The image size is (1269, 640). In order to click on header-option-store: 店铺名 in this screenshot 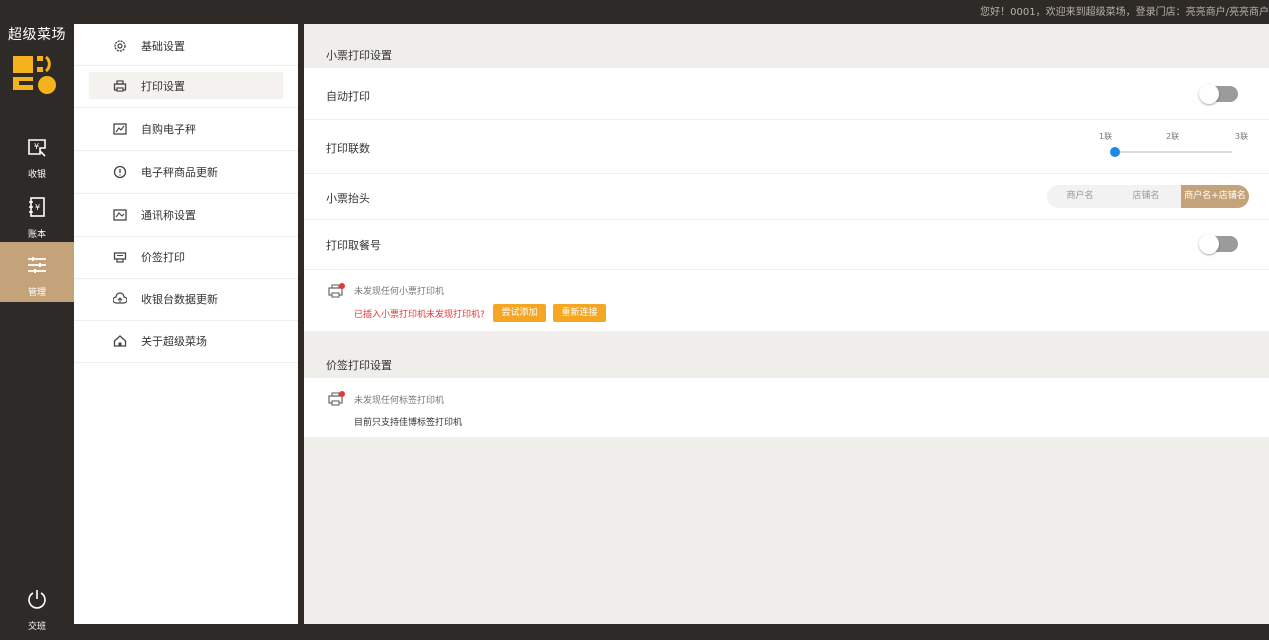, I will do `click(1146, 196)`.